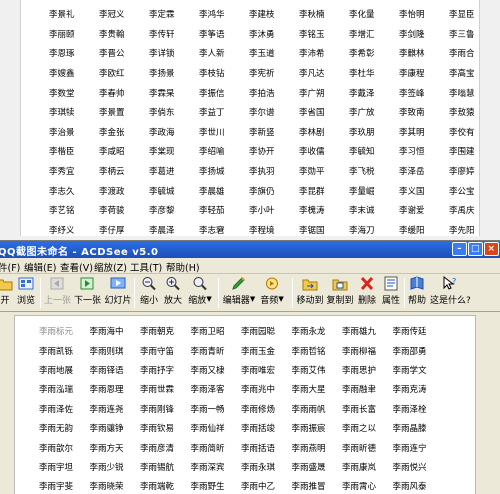 The width and height of the screenshot is (500, 494). I want to click on grid-cell: 李沛希, so click(312, 54).